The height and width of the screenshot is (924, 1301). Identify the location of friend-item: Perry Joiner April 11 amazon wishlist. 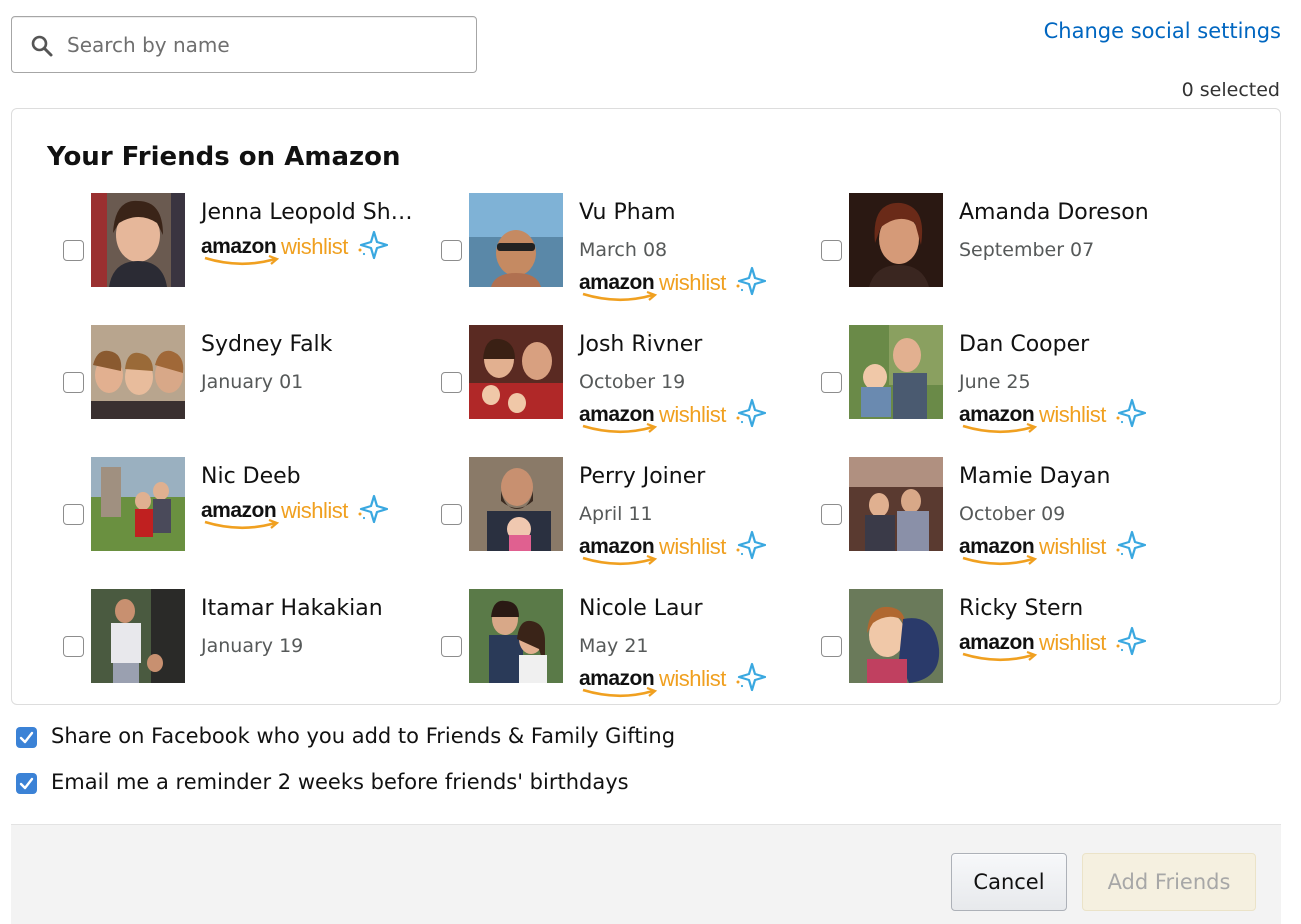
(626, 512).